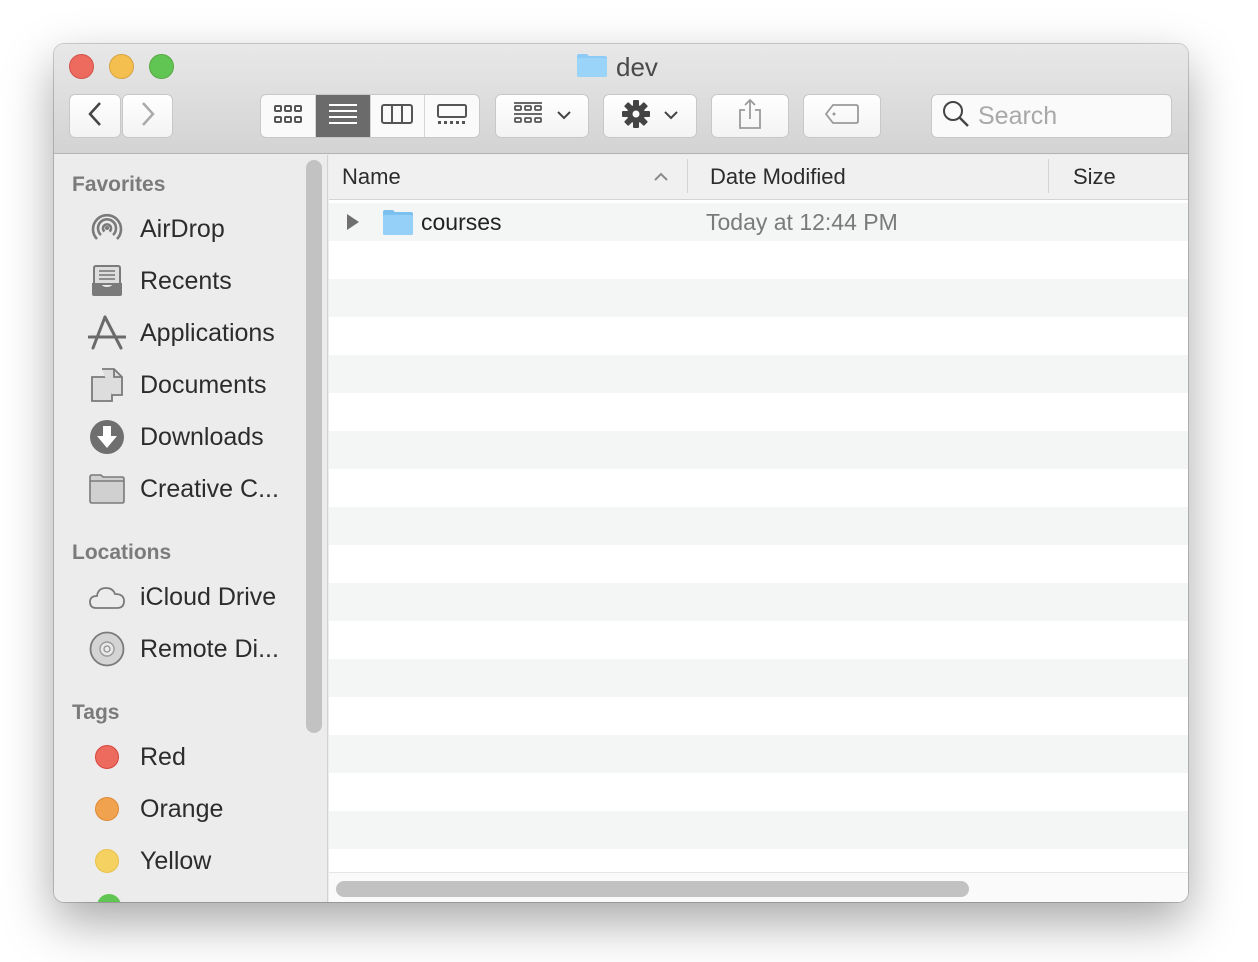  I want to click on sidebar-tag-green-partial, so click(109, 898).